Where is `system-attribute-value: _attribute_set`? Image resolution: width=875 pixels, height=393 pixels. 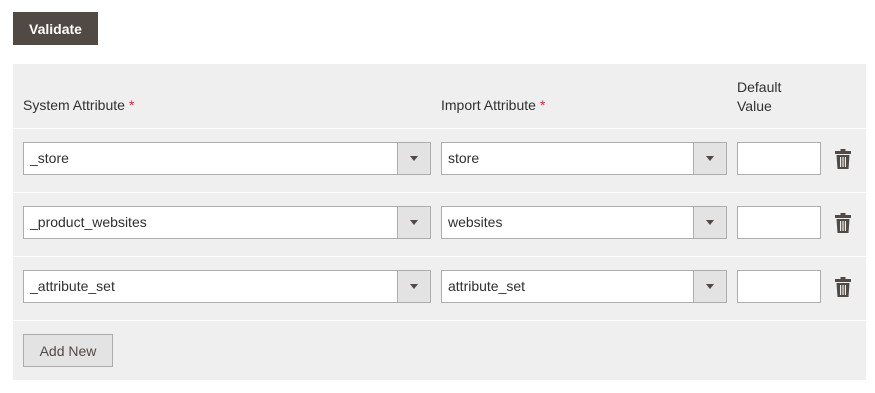
system-attribute-value: _attribute_set is located at coordinates (72, 286).